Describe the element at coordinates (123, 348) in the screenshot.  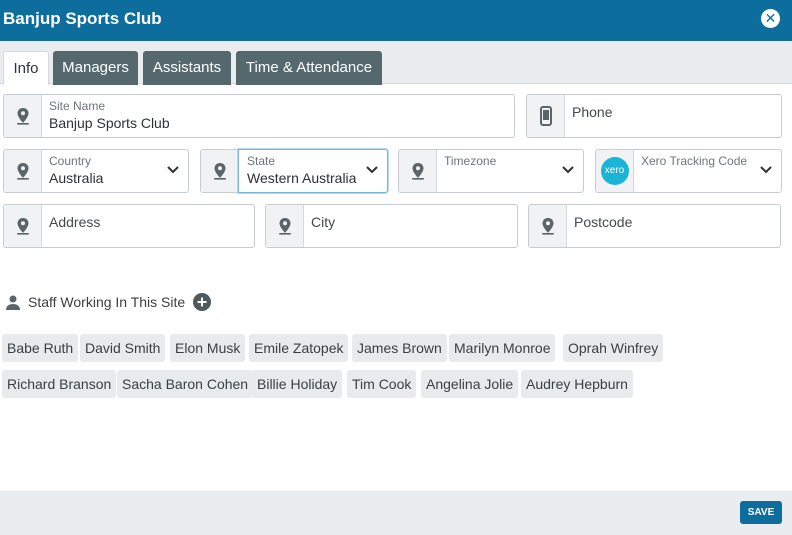
I see `staff-chip: David Smith` at that location.